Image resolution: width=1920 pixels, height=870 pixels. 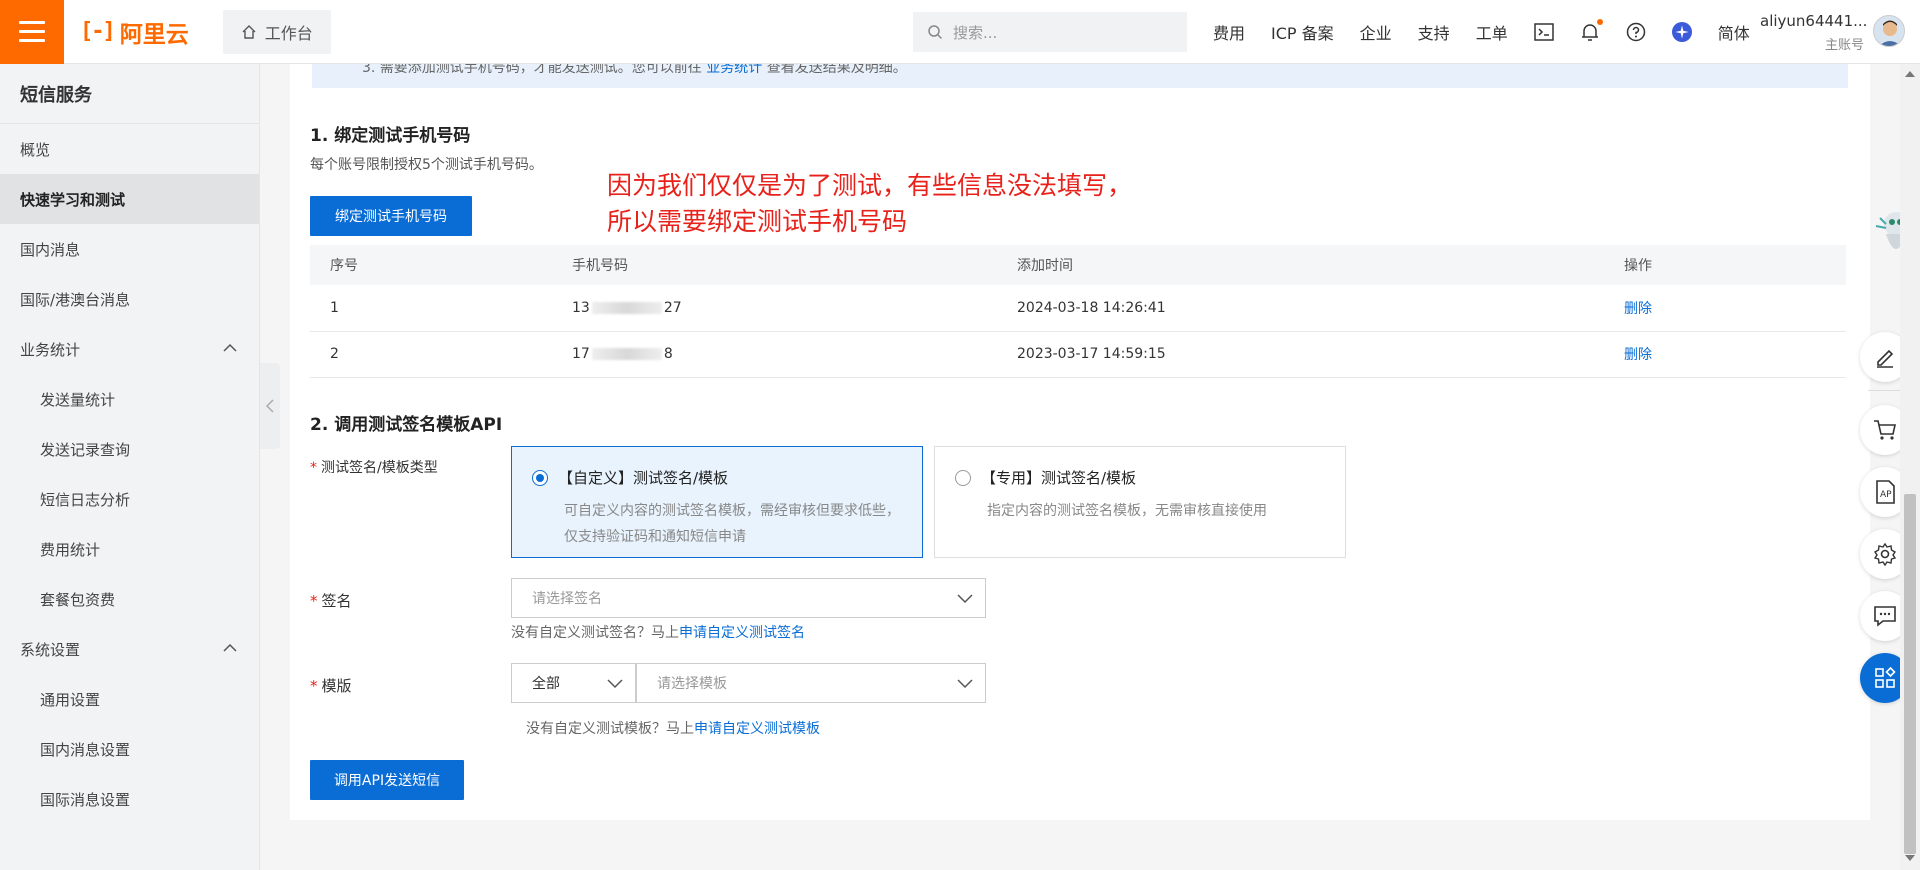 What do you see at coordinates (610, 729) in the screenshot?
I see `template-hint-text: 没有自定义测试模板？马上` at bounding box center [610, 729].